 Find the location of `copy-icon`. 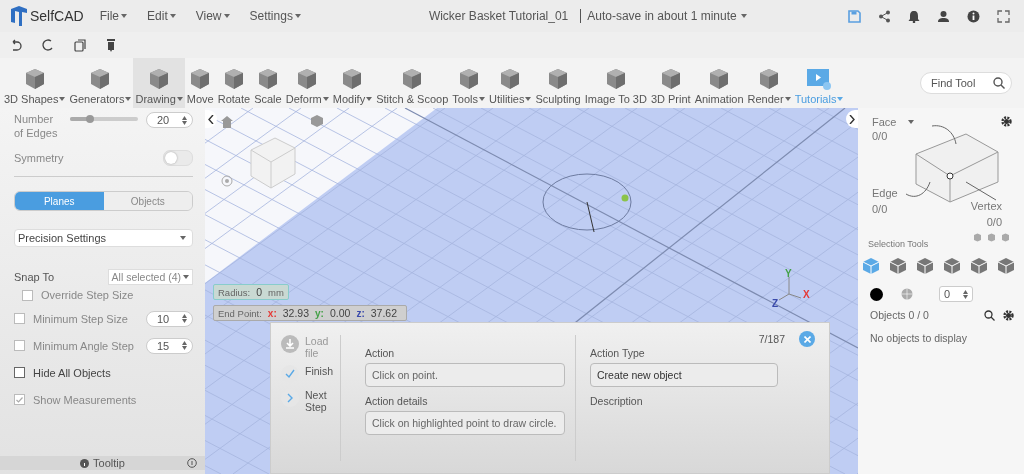

copy-icon is located at coordinates (80, 45).